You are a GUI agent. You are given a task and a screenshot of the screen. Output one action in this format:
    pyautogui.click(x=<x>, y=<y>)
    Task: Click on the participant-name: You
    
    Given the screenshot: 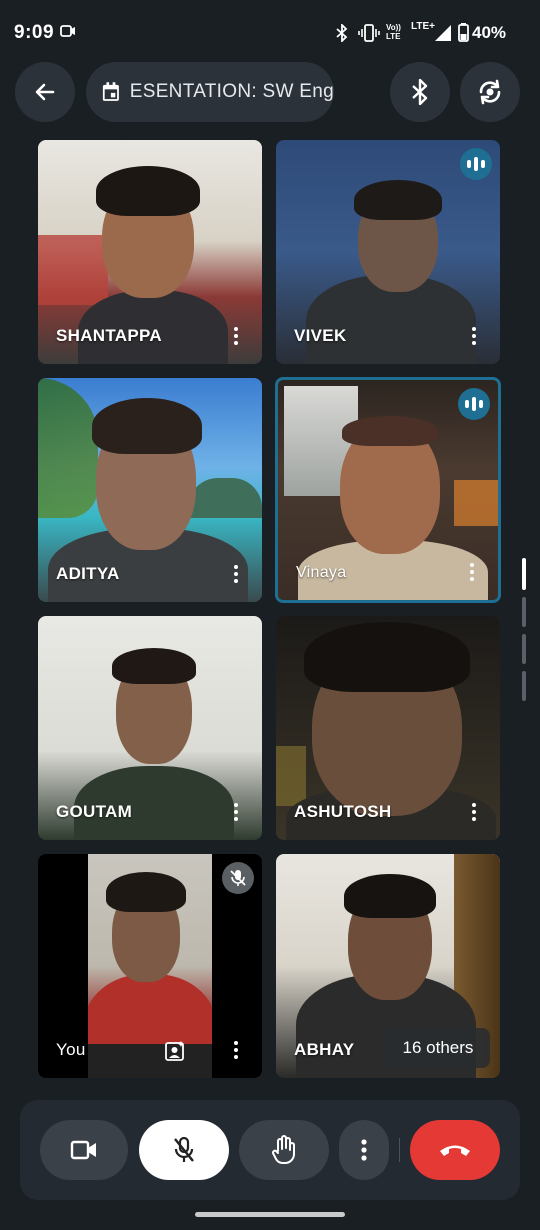 What is the action you would take?
    pyautogui.click(x=71, y=1049)
    